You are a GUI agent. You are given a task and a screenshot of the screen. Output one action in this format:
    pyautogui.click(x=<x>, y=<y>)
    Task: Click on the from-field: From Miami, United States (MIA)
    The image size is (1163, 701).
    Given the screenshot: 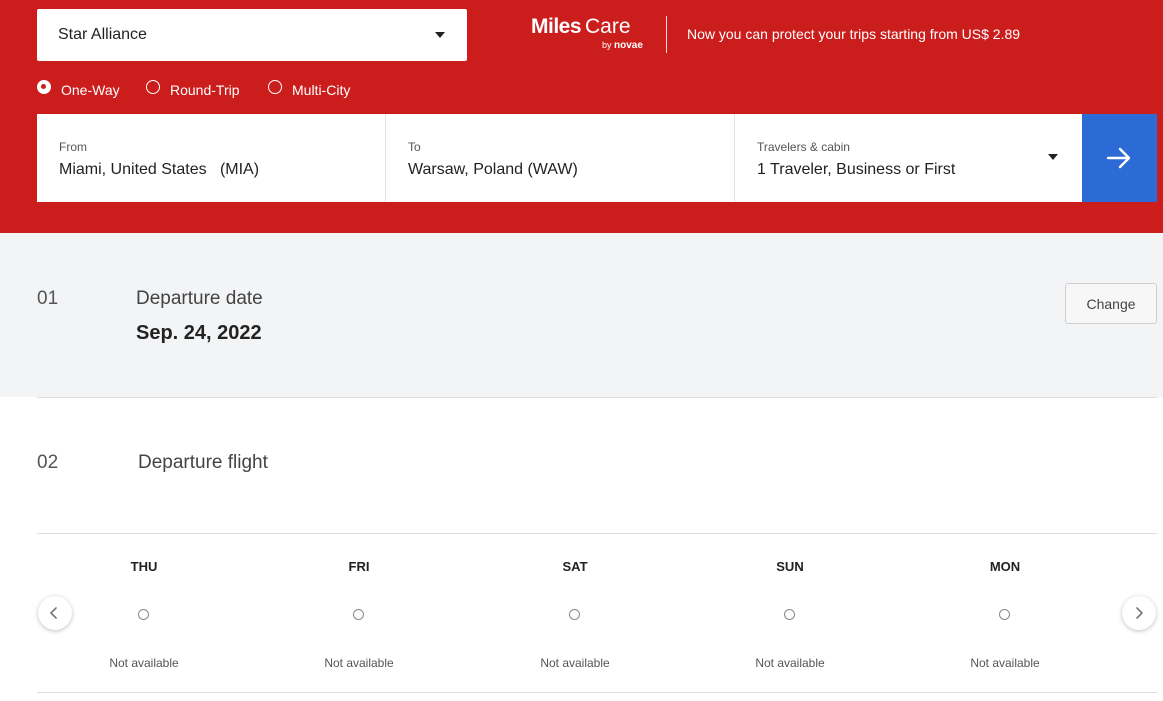 What is the action you would take?
    pyautogui.click(x=211, y=158)
    